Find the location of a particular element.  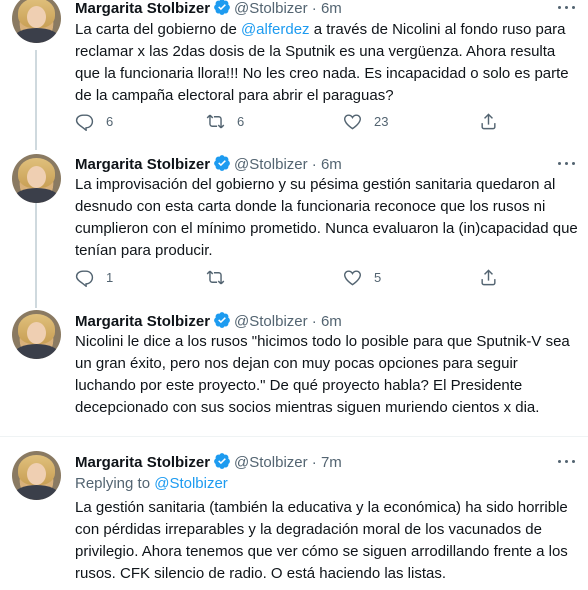

like-button: 5 is located at coordinates (362, 277).